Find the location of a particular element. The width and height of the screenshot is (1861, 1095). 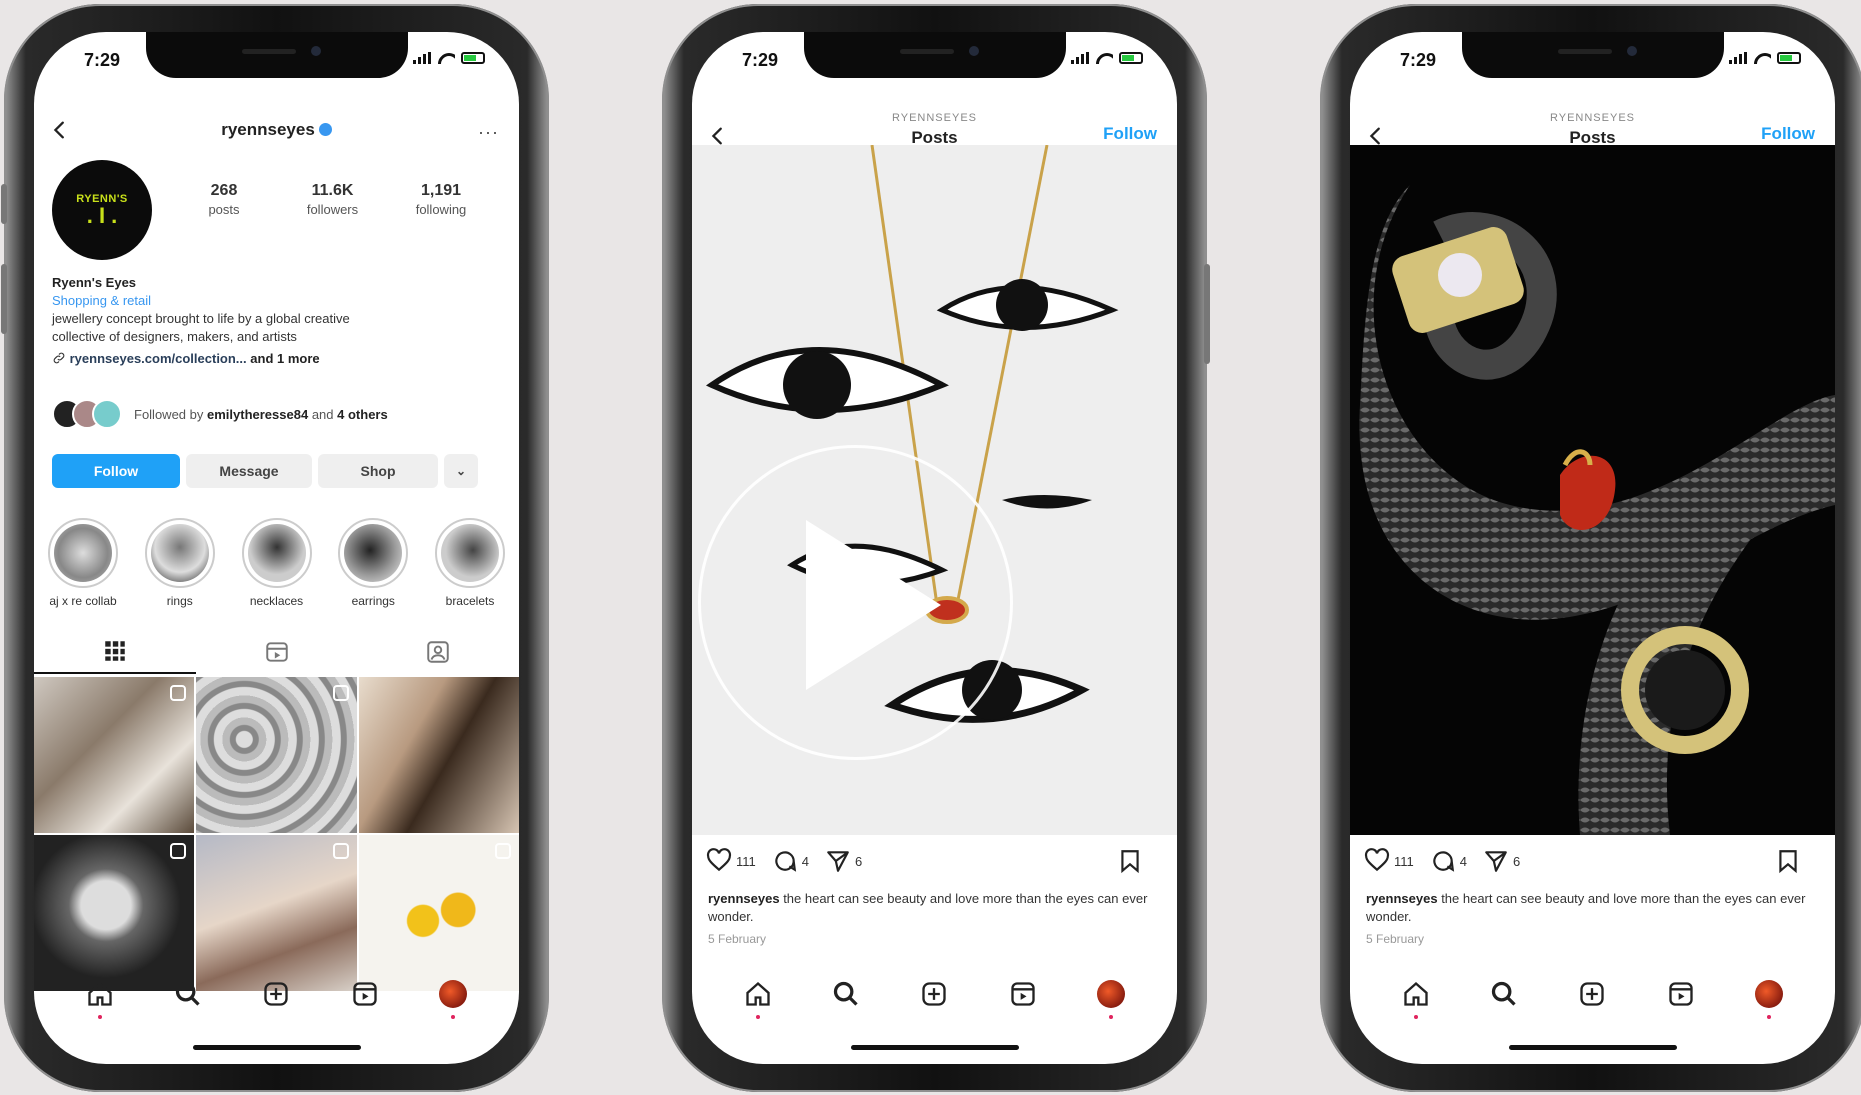

follow-button: Follow is located at coordinates (116, 471).